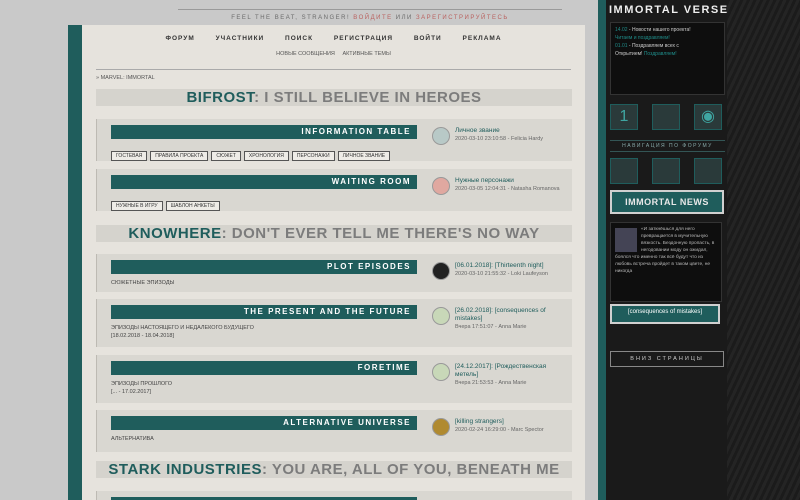  What do you see at coordinates (410, 469) in the screenshot?
I see `category-rest: : YOU ARE, ALL OF YOU, BENEATH ME` at bounding box center [410, 469].